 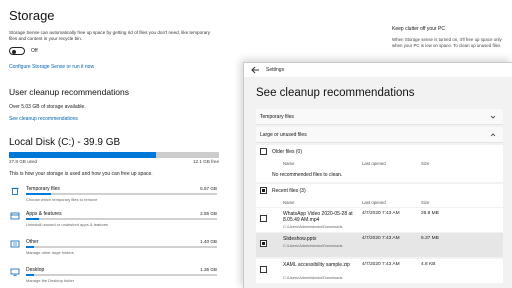 What do you see at coordinates (23, 161) in the screenshot?
I see `disk-used-label: 27.8 GB used` at bounding box center [23, 161].